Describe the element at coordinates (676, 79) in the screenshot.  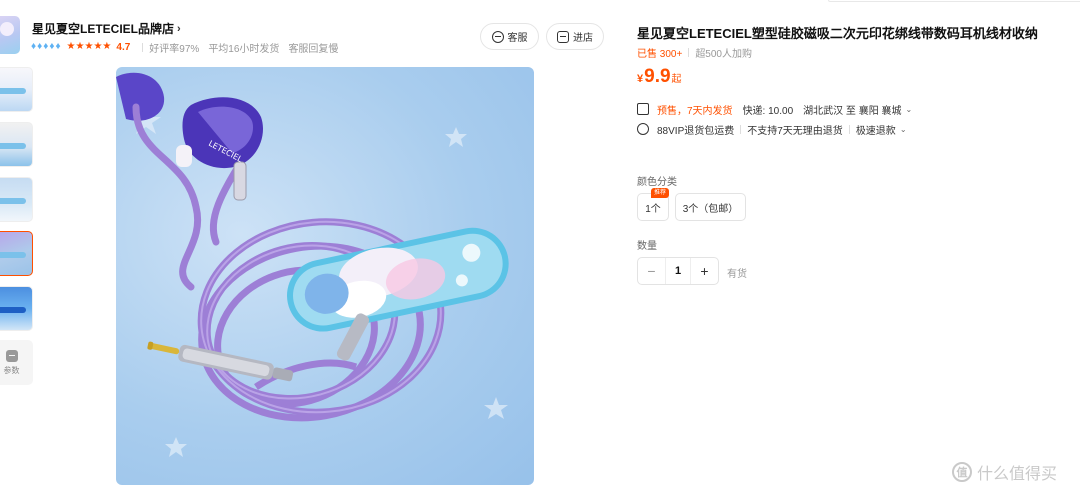
I see `price-suffix: 起` at that location.